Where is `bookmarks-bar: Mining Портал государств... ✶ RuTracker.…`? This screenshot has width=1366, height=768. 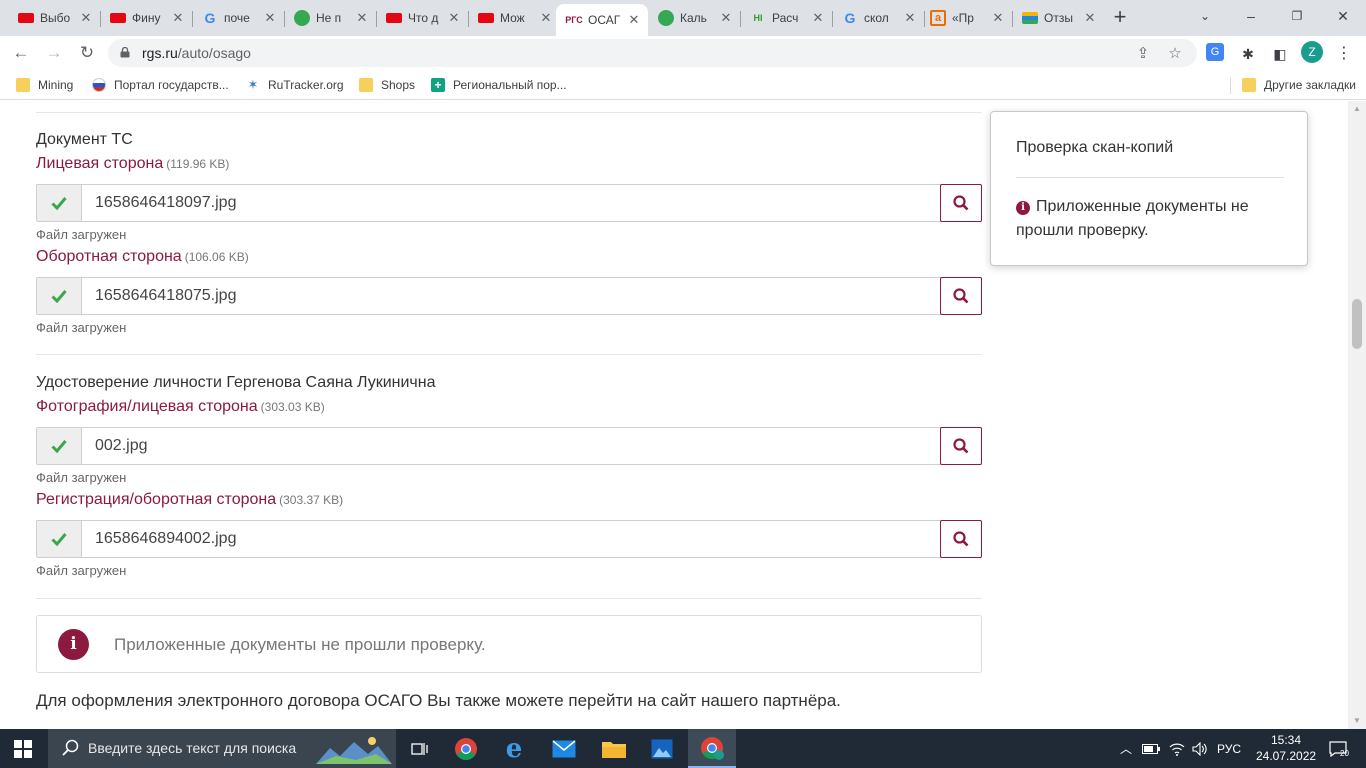 bookmarks-bar: Mining Портал государств... ✶ RuTracker.… is located at coordinates (683, 85).